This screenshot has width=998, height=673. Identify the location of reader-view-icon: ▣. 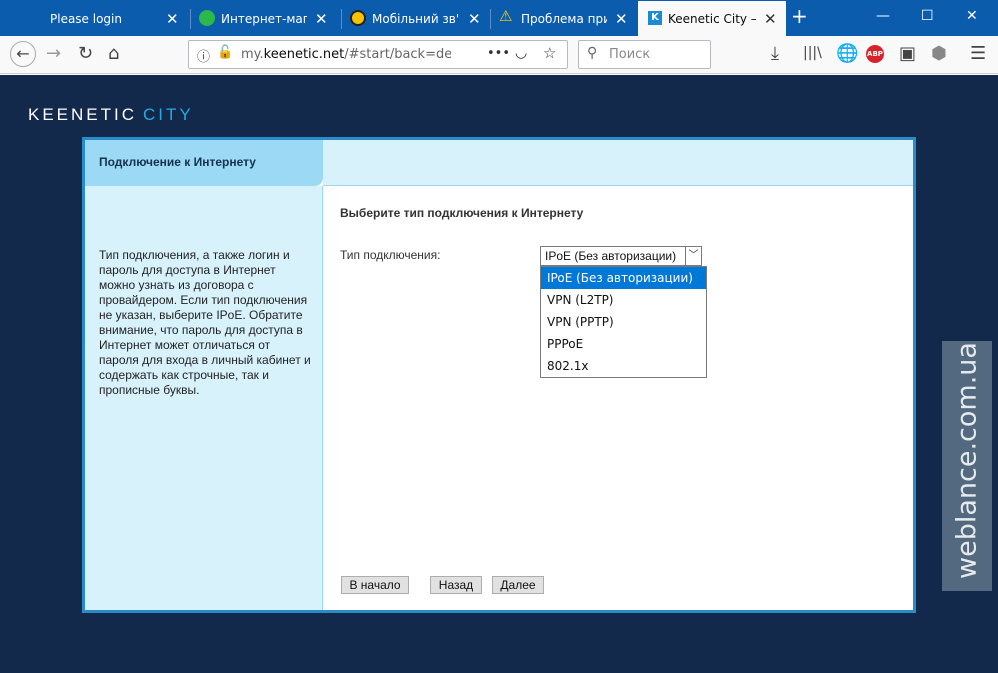
(907, 53).